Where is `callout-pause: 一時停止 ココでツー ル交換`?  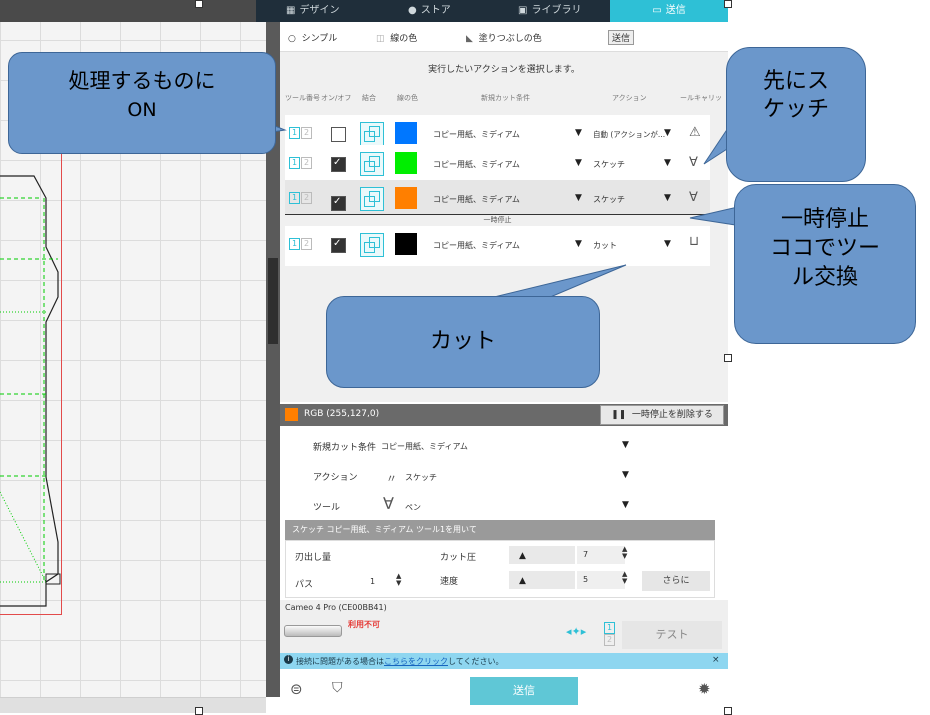
callout-pause: 一時停止 ココでツー ル交換 is located at coordinates (825, 264).